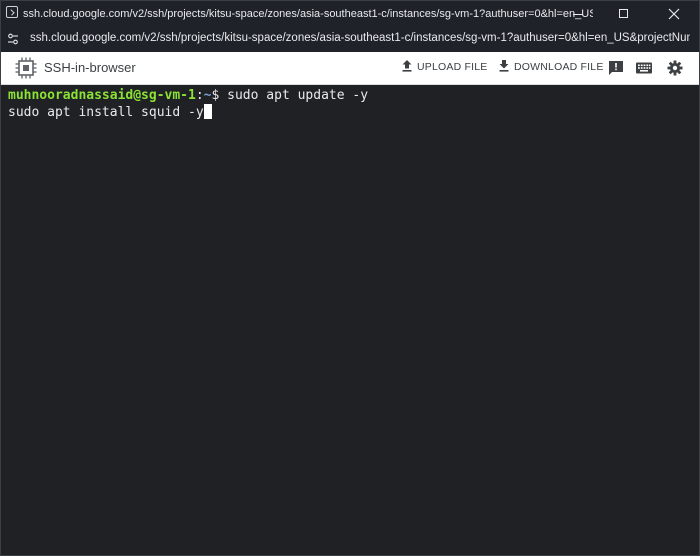  What do you see at coordinates (644, 68) in the screenshot?
I see `keyboard-icon` at bounding box center [644, 68].